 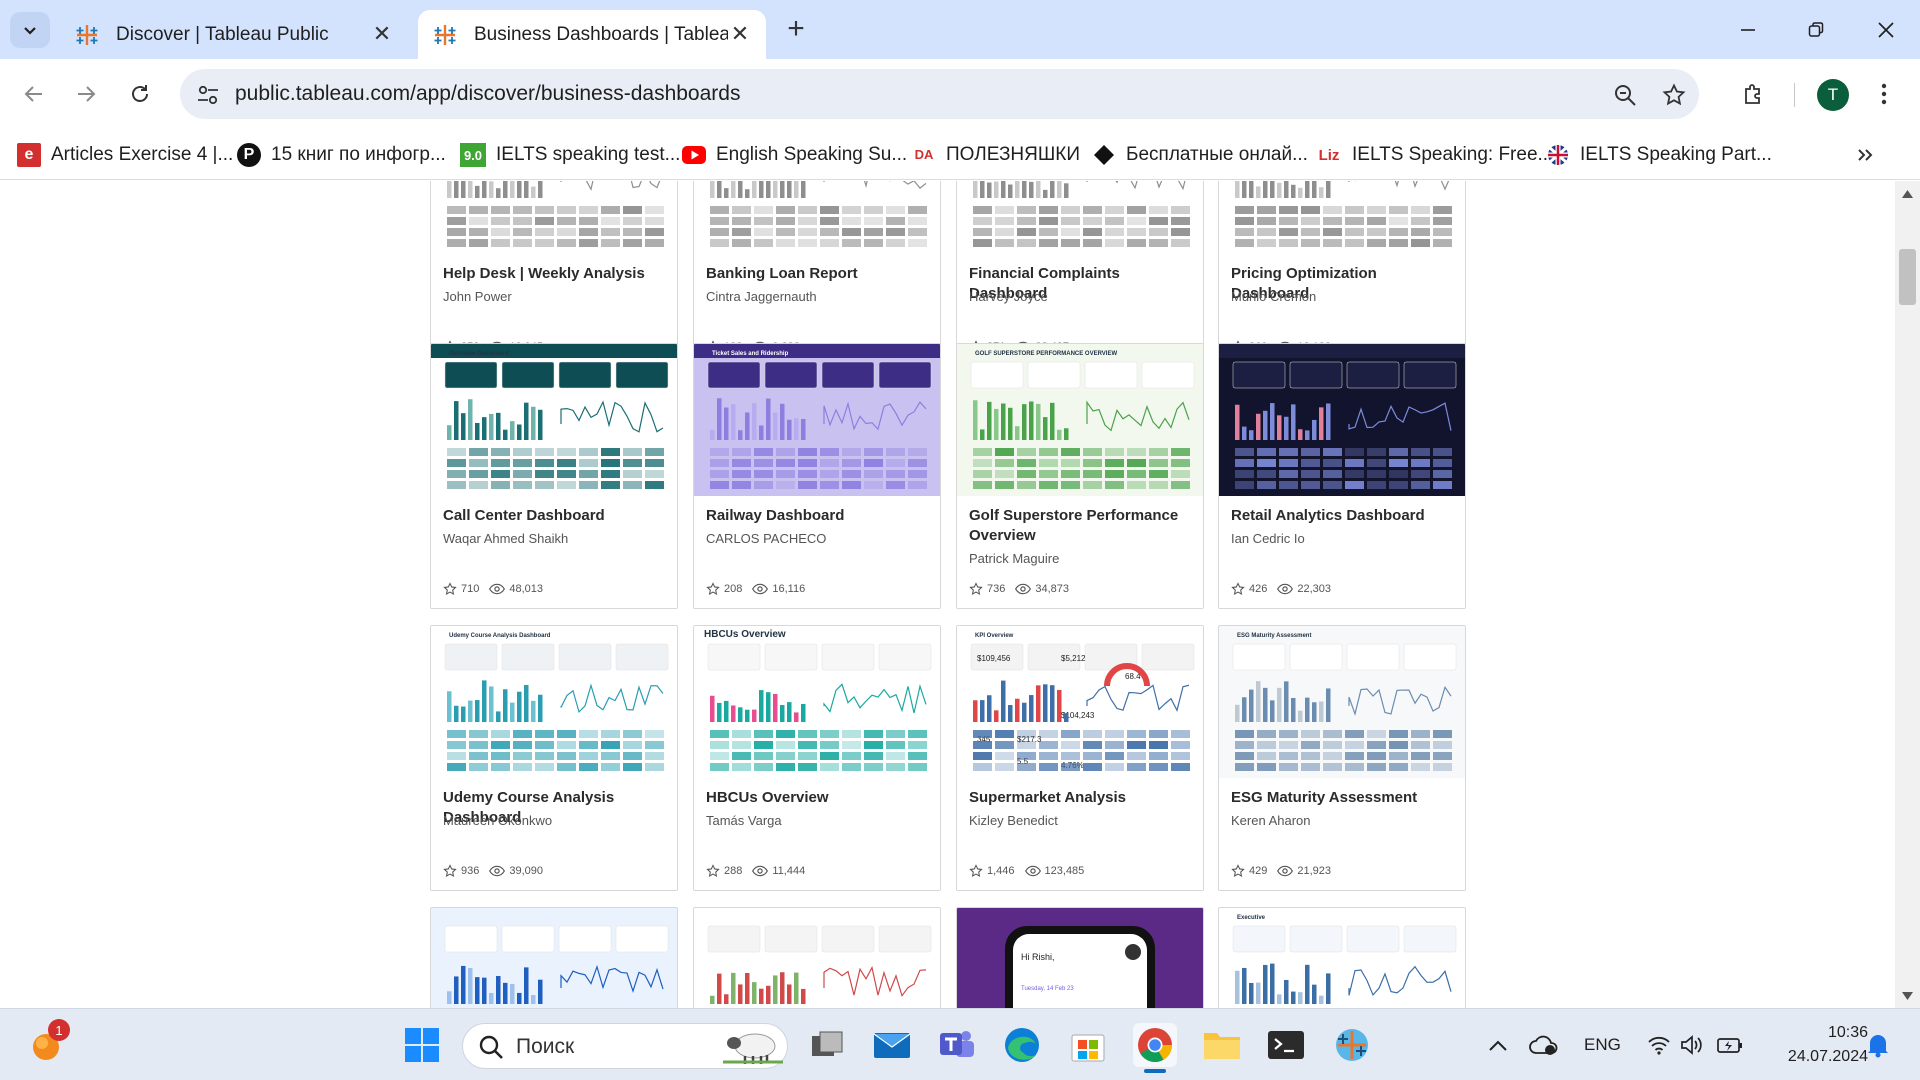 What do you see at coordinates (1268, 538) in the screenshot?
I see `dashboard-author: Ian Cedric Io` at bounding box center [1268, 538].